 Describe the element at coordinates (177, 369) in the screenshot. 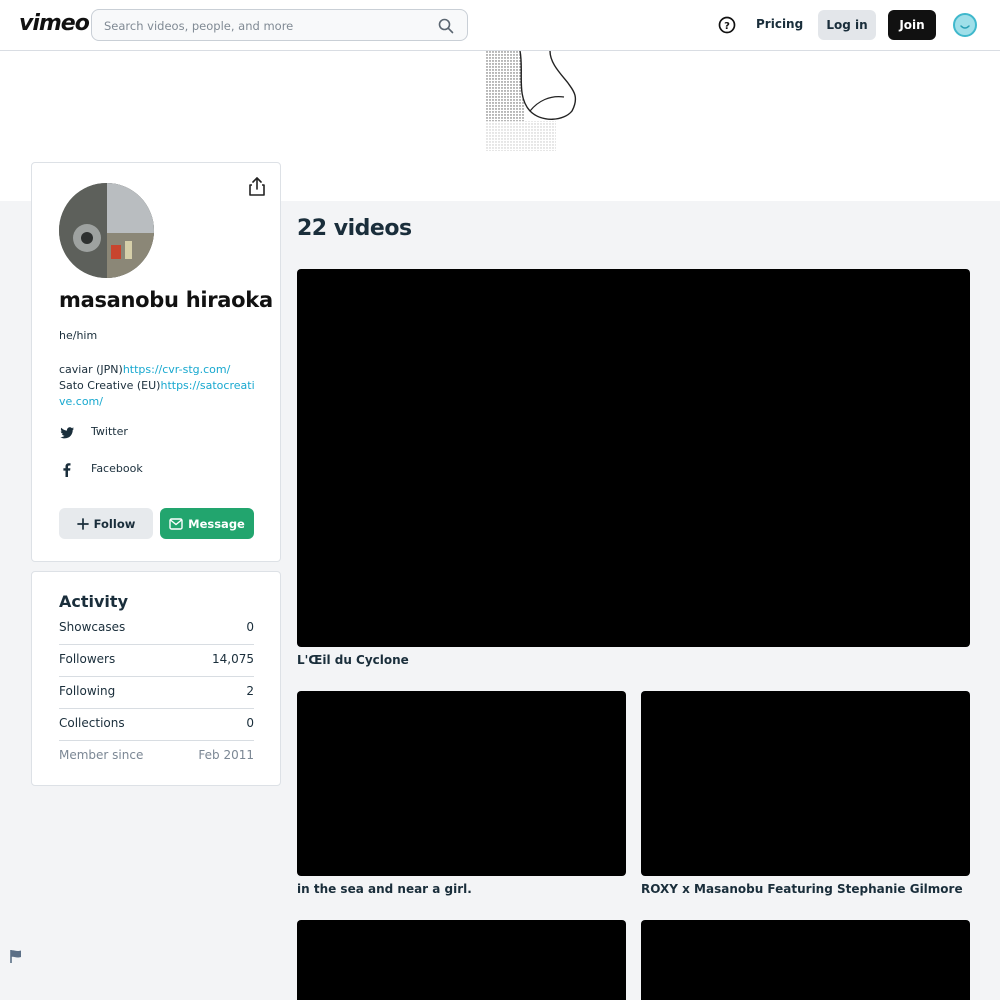

I see `bio-link-caviar: https://cvr-stg.com/` at that location.